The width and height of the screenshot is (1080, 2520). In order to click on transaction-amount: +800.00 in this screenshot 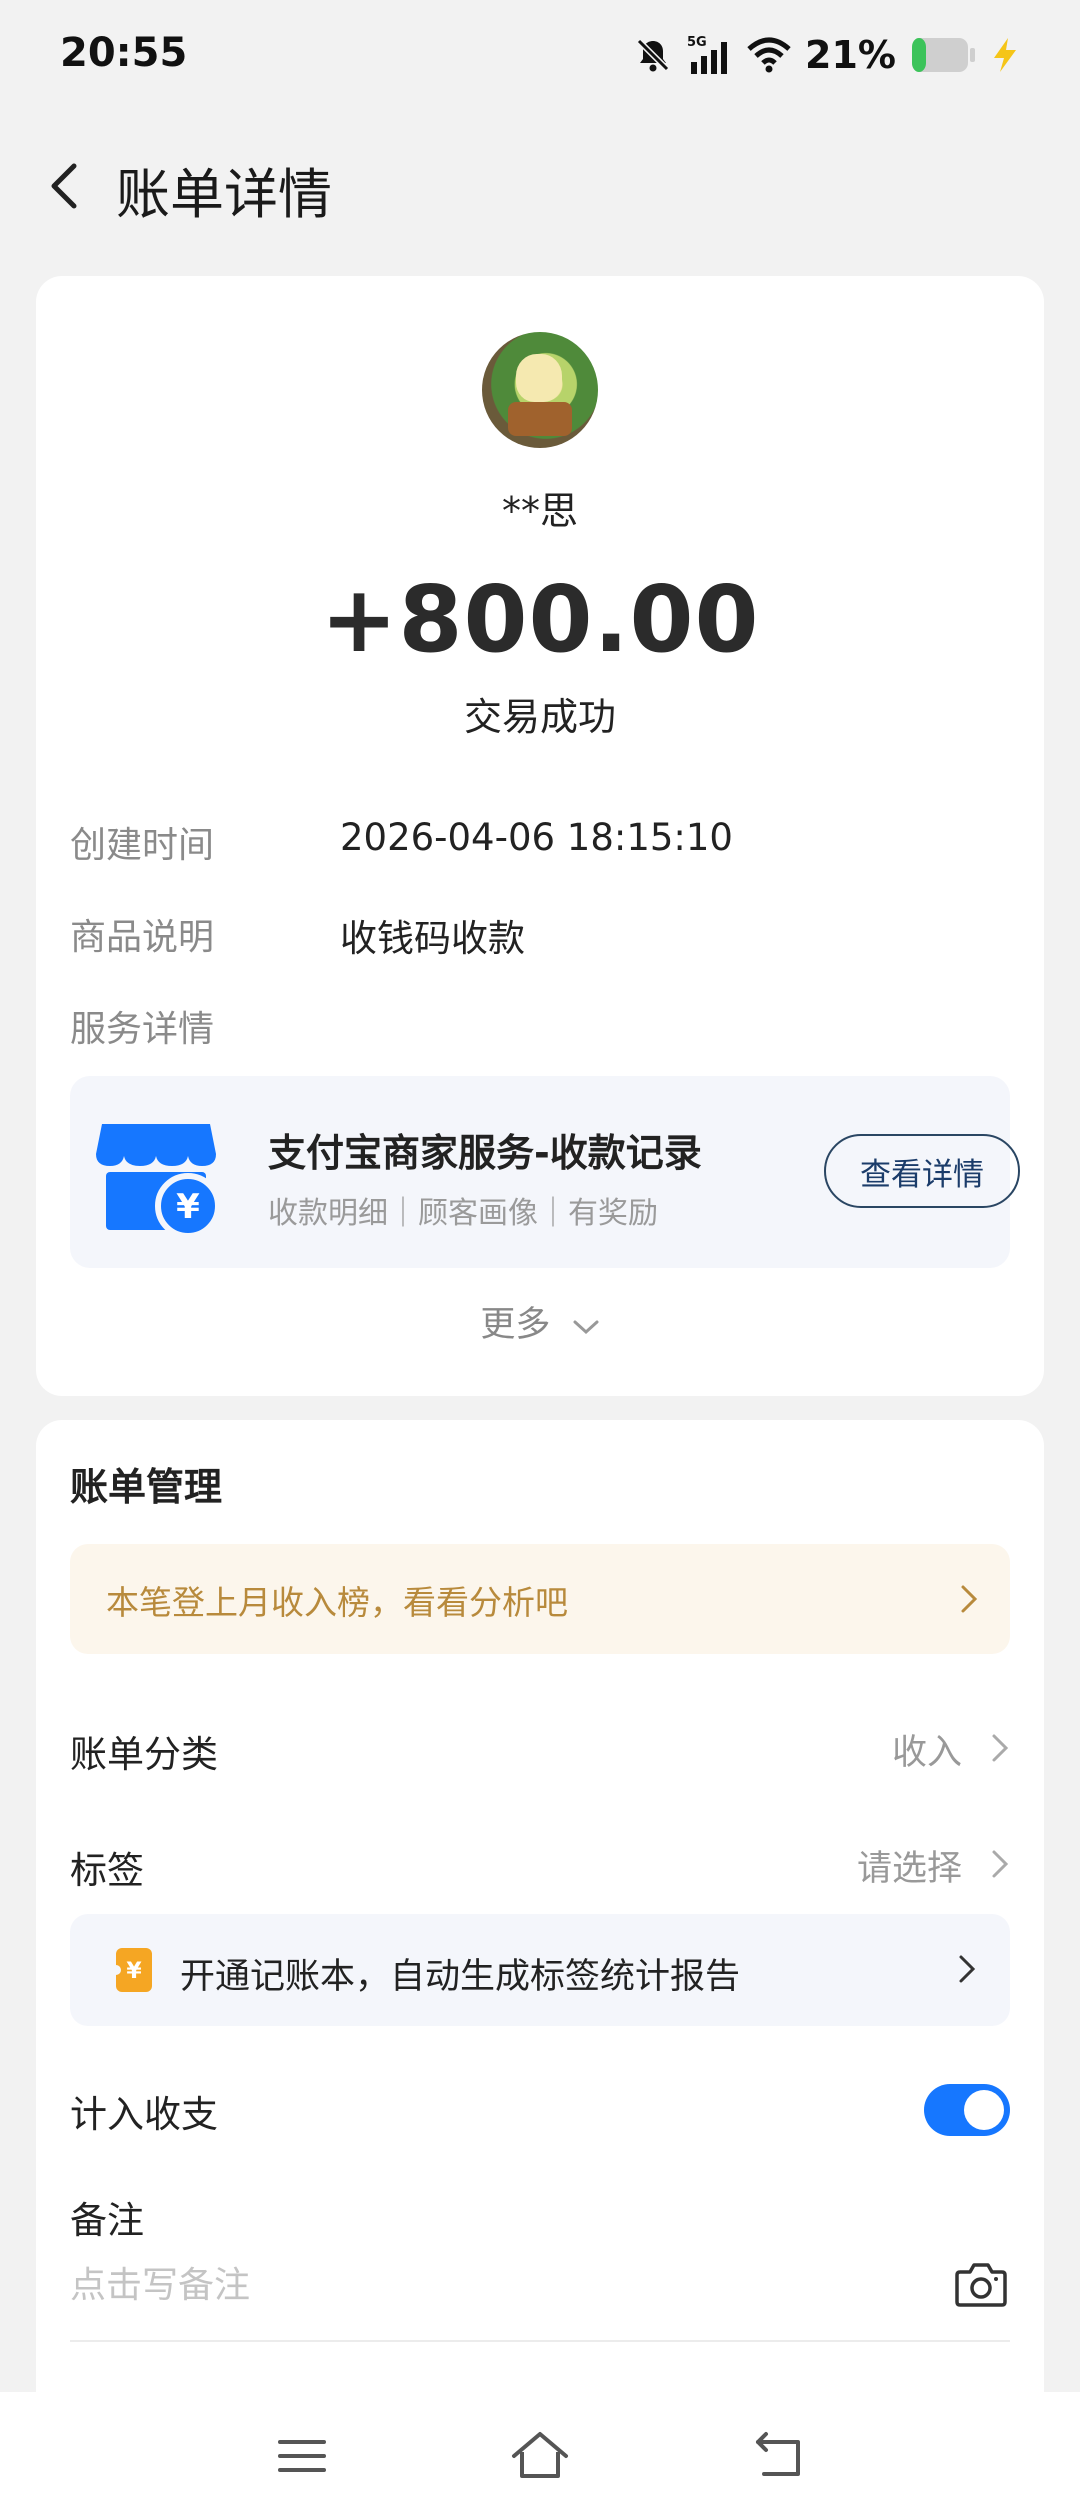, I will do `click(540, 619)`.